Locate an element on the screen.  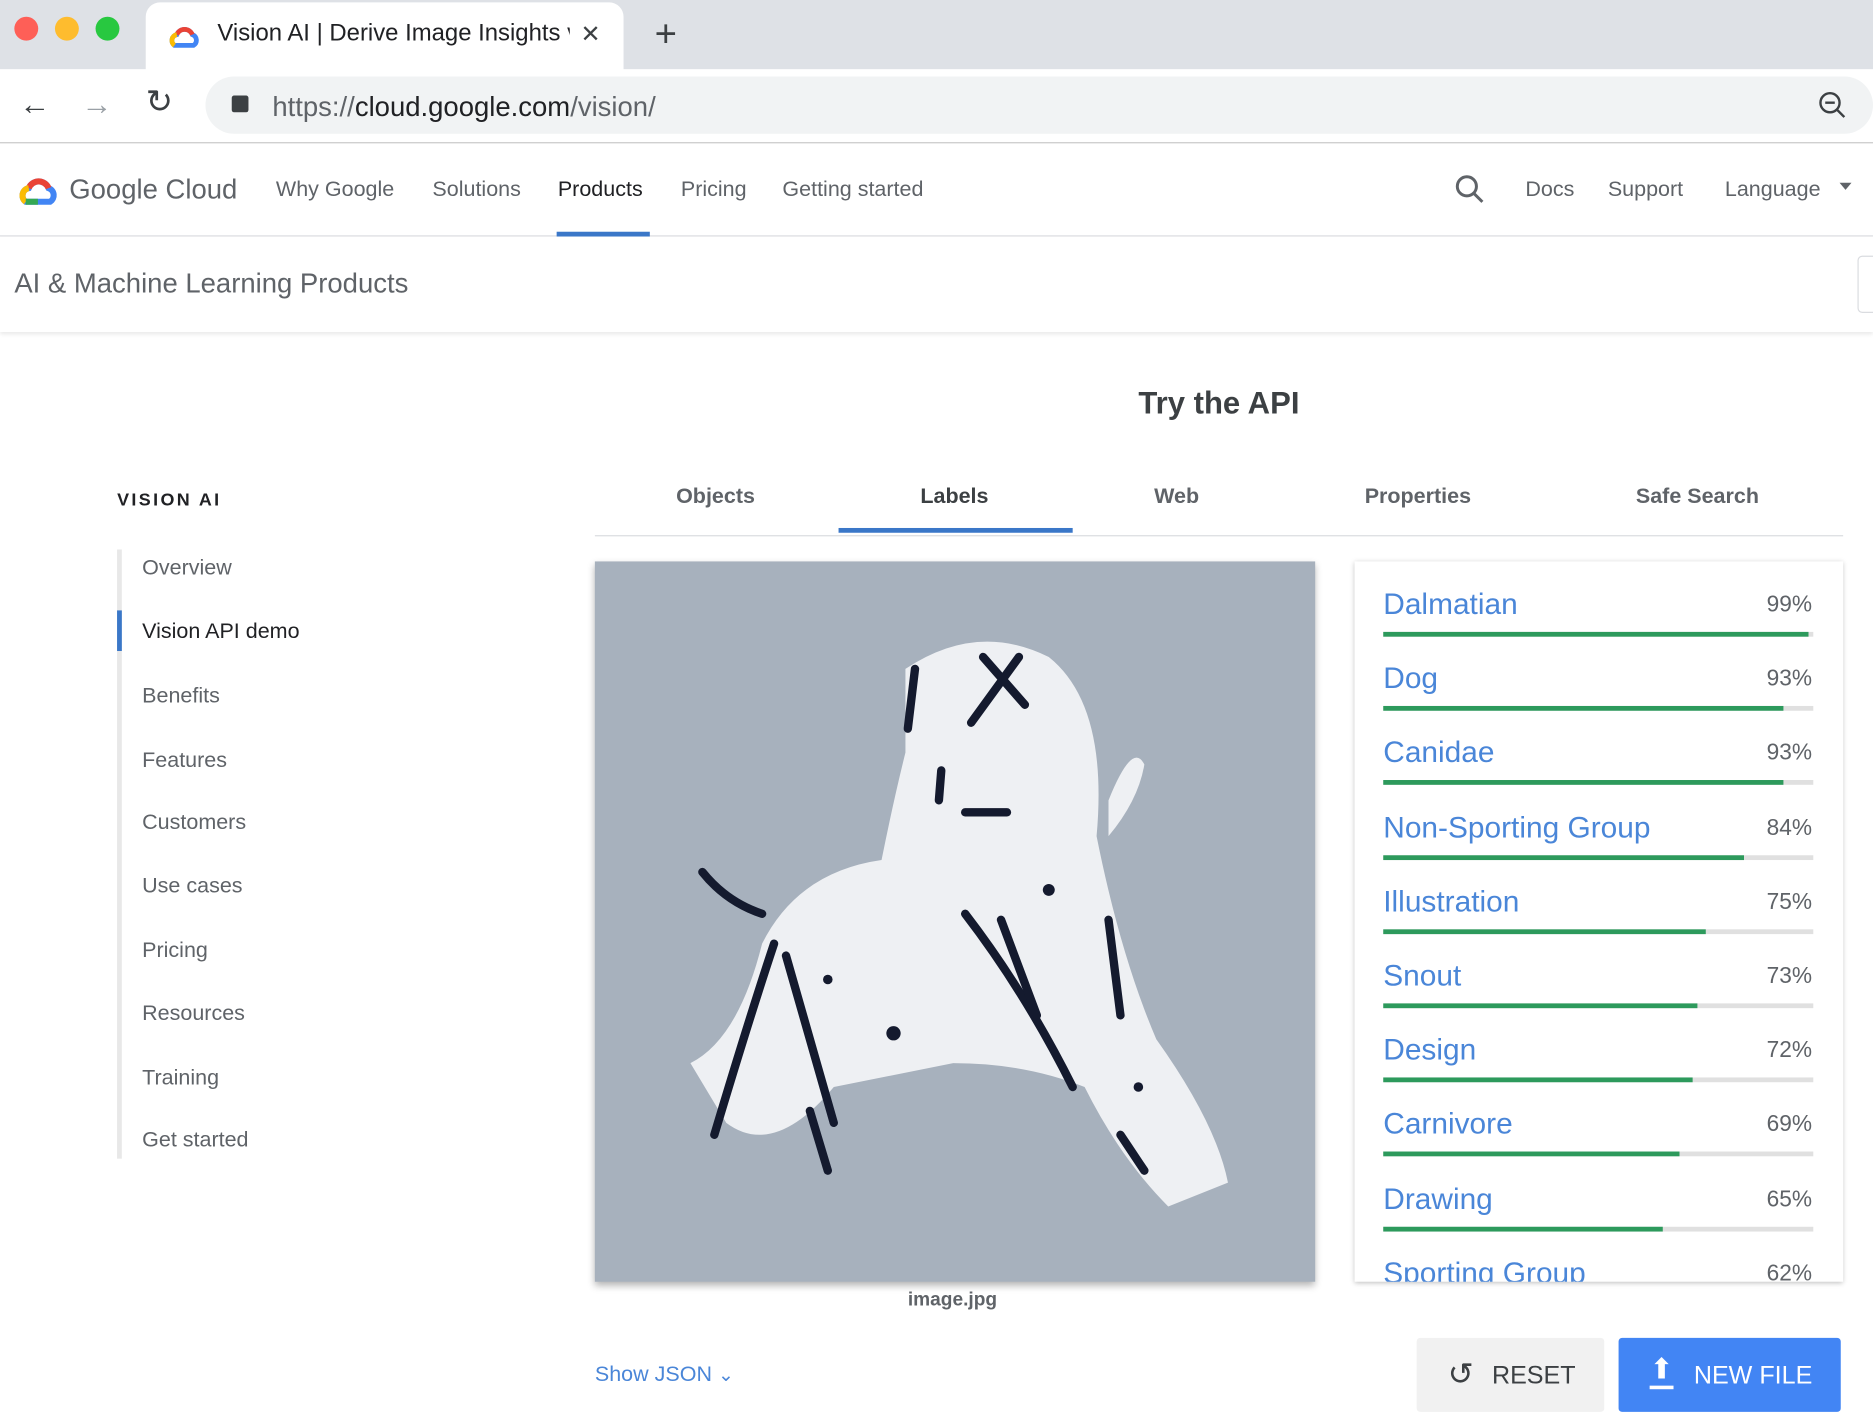
search-icon is located at coordinates (1470, 189).